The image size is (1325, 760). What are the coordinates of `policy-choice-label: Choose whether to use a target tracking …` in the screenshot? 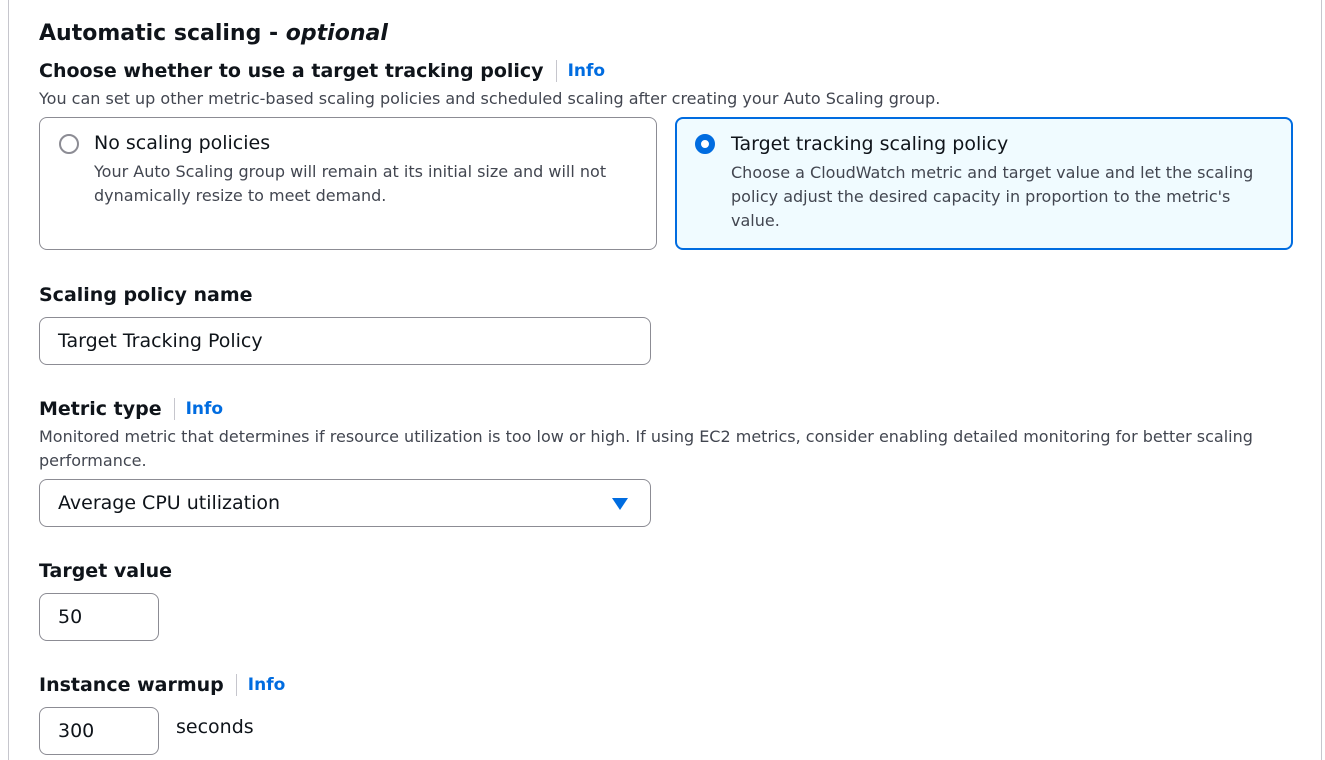 It's located at (291, 71).